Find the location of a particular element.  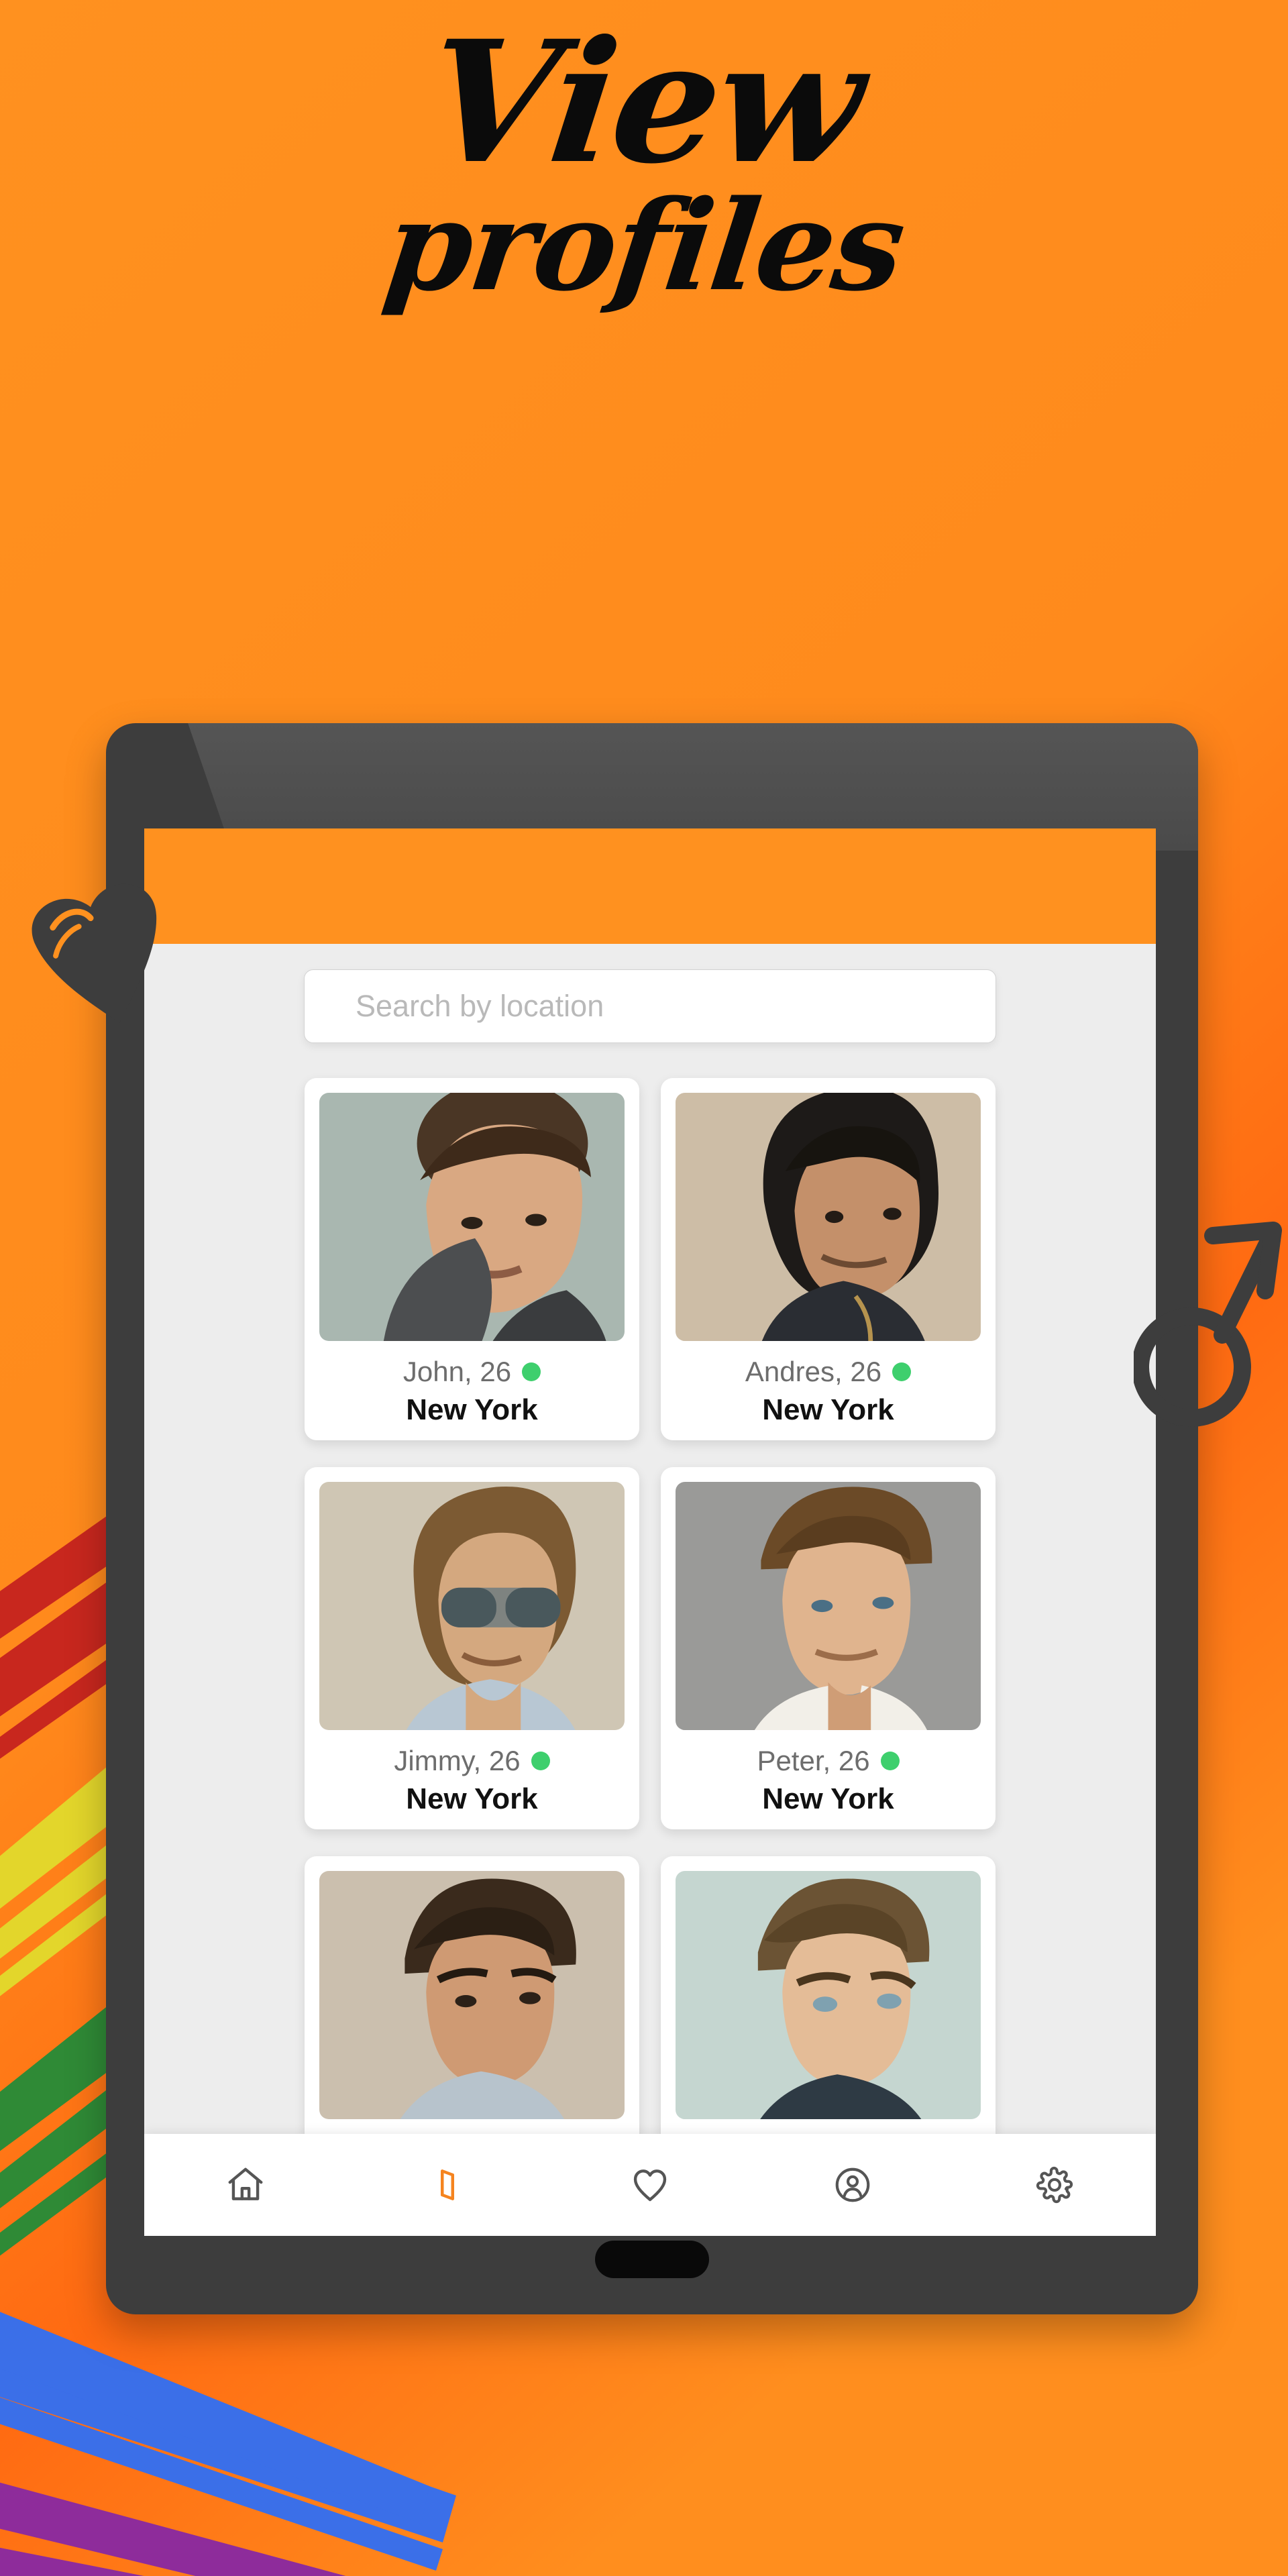

profile-card: Andres, 26 New York is located at coordinates (828, 1259).